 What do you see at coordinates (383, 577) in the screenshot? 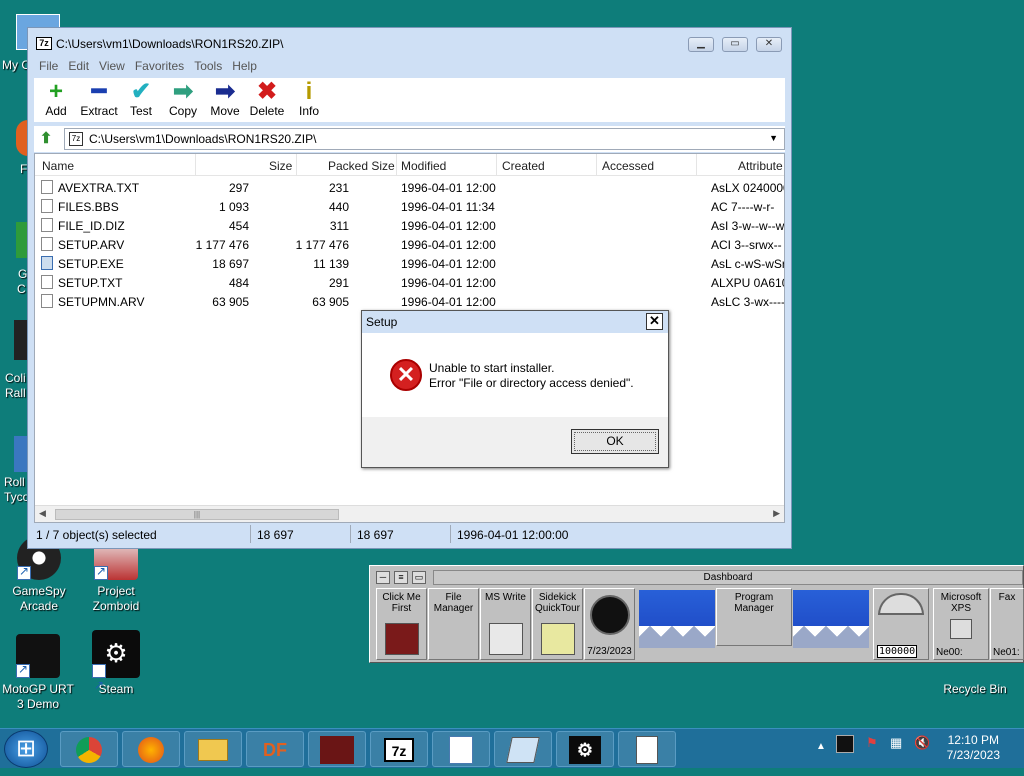
I see `dashboard-minimize-icon: ─` at bounding box center [383, 577].